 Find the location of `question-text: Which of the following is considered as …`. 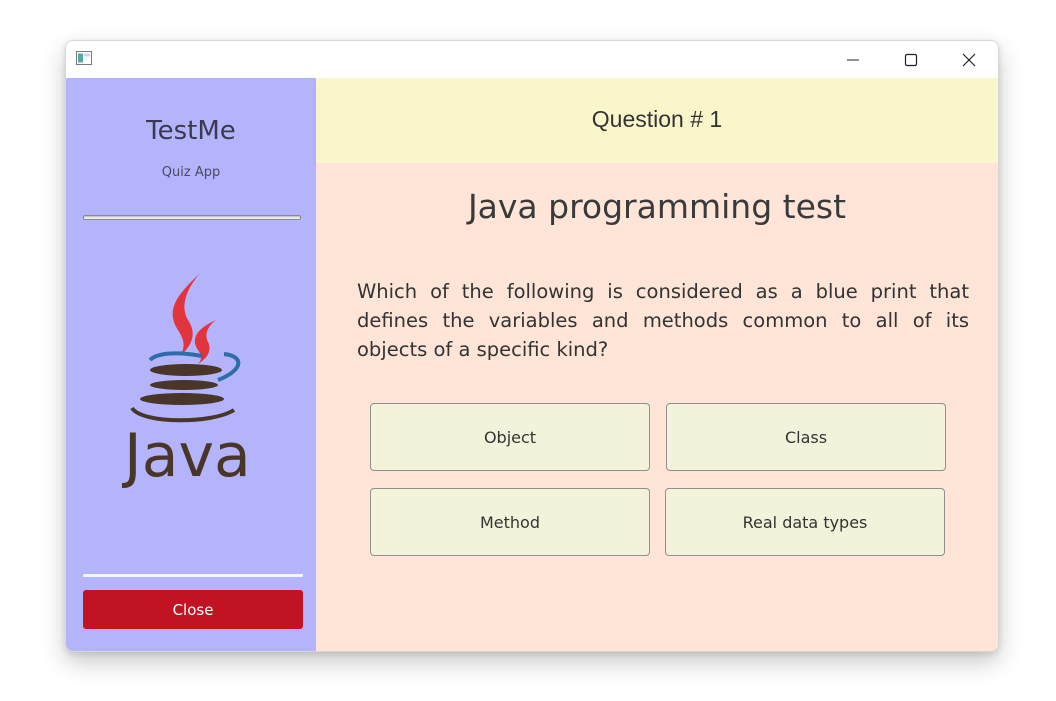

question-text: Which of the following is considered as … is located at coordinates (663, 320).